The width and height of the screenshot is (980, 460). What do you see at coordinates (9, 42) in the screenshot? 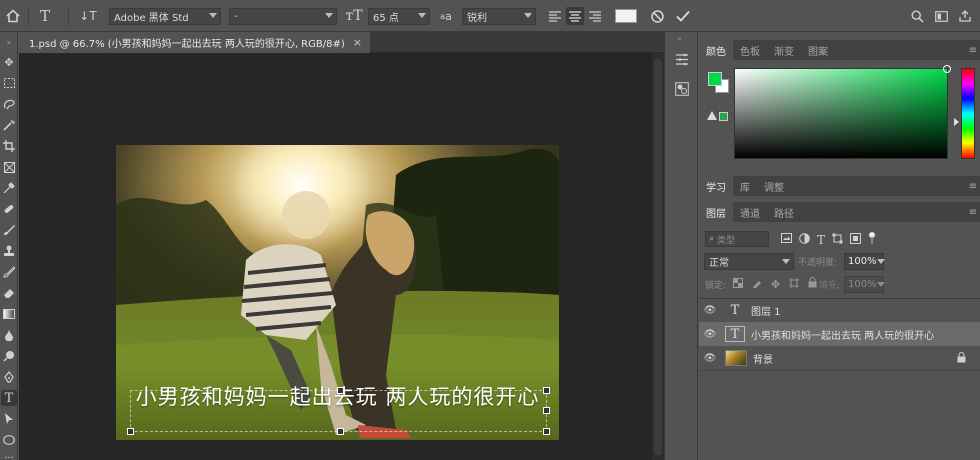
I see `collapse-chevrons-icon: »` at bounding box center [9, 42].